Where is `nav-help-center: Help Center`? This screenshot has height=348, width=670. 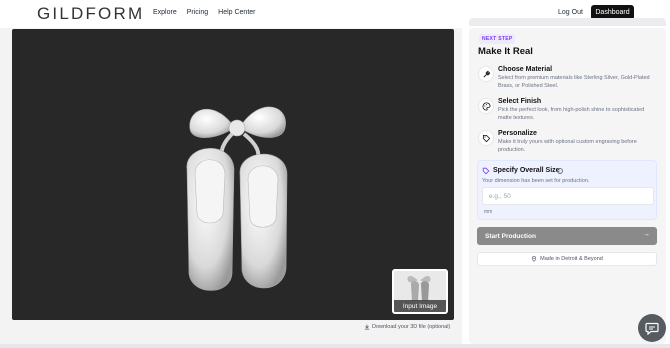
nav-help-center: Help Center is located at coordinates (236, 12).